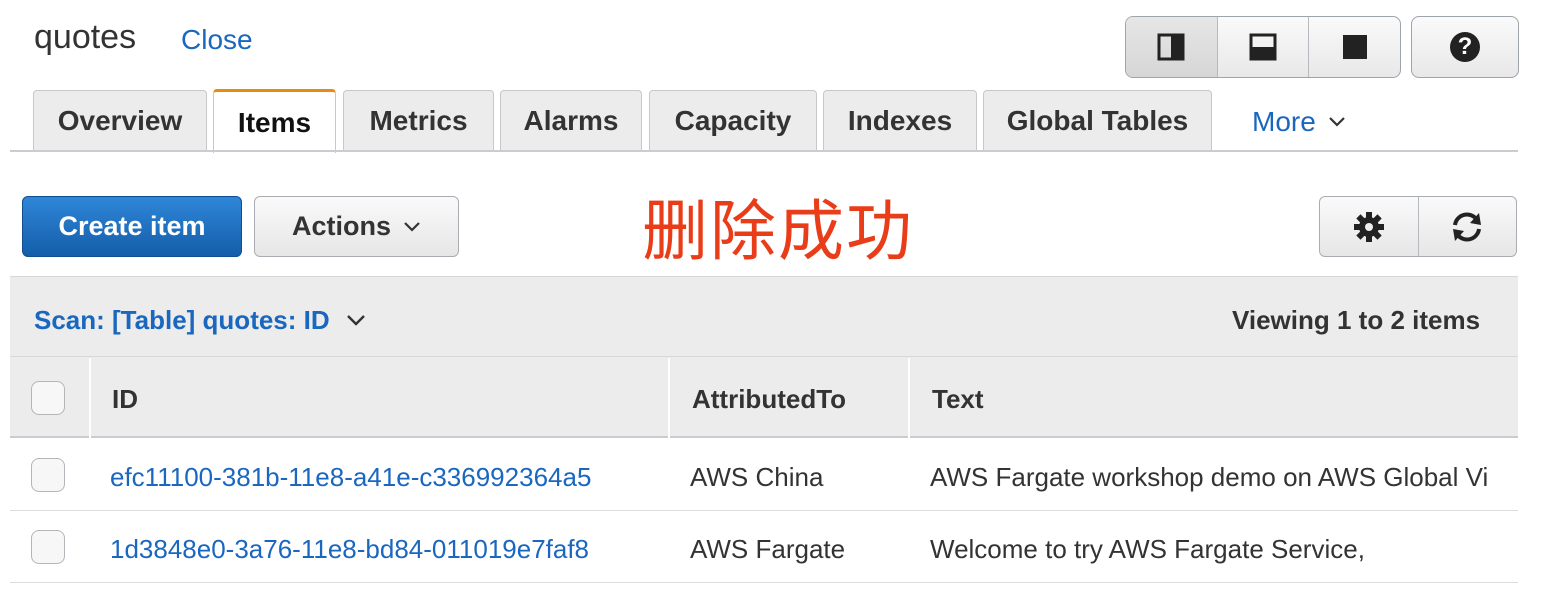  I want to click on tab-more: More, so click(1299, 122).